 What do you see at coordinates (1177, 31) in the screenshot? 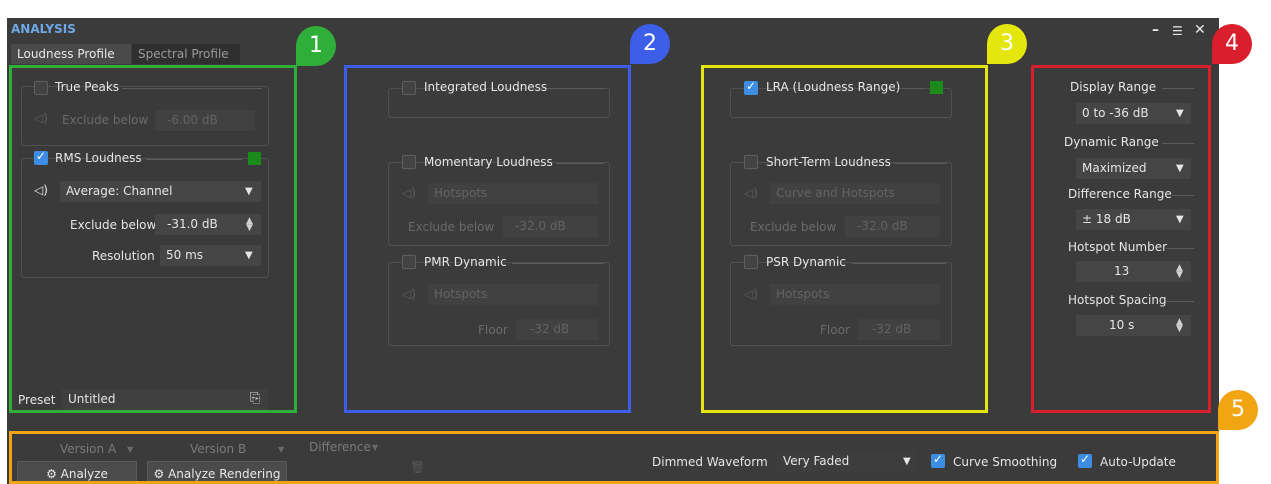
I see `panel-menu-icon: ☰` at bounding box center [1177, 31].